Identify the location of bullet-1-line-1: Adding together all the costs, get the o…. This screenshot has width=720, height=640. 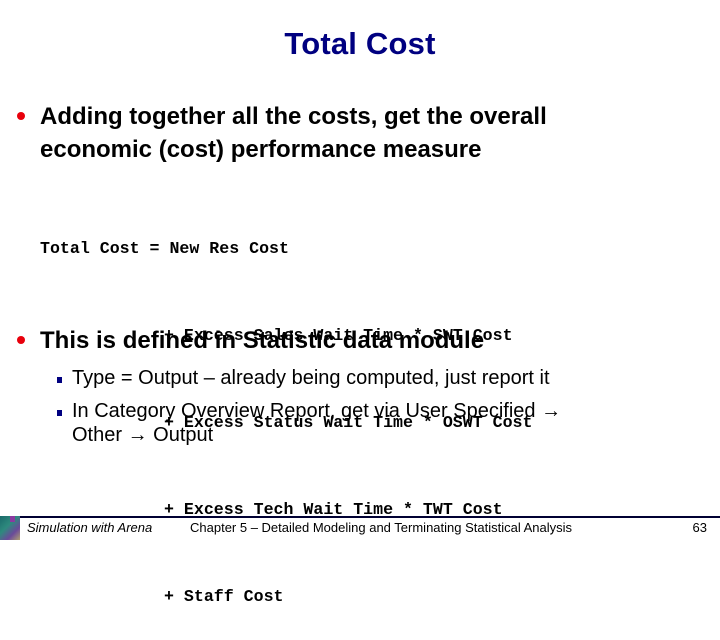
(293, 116).